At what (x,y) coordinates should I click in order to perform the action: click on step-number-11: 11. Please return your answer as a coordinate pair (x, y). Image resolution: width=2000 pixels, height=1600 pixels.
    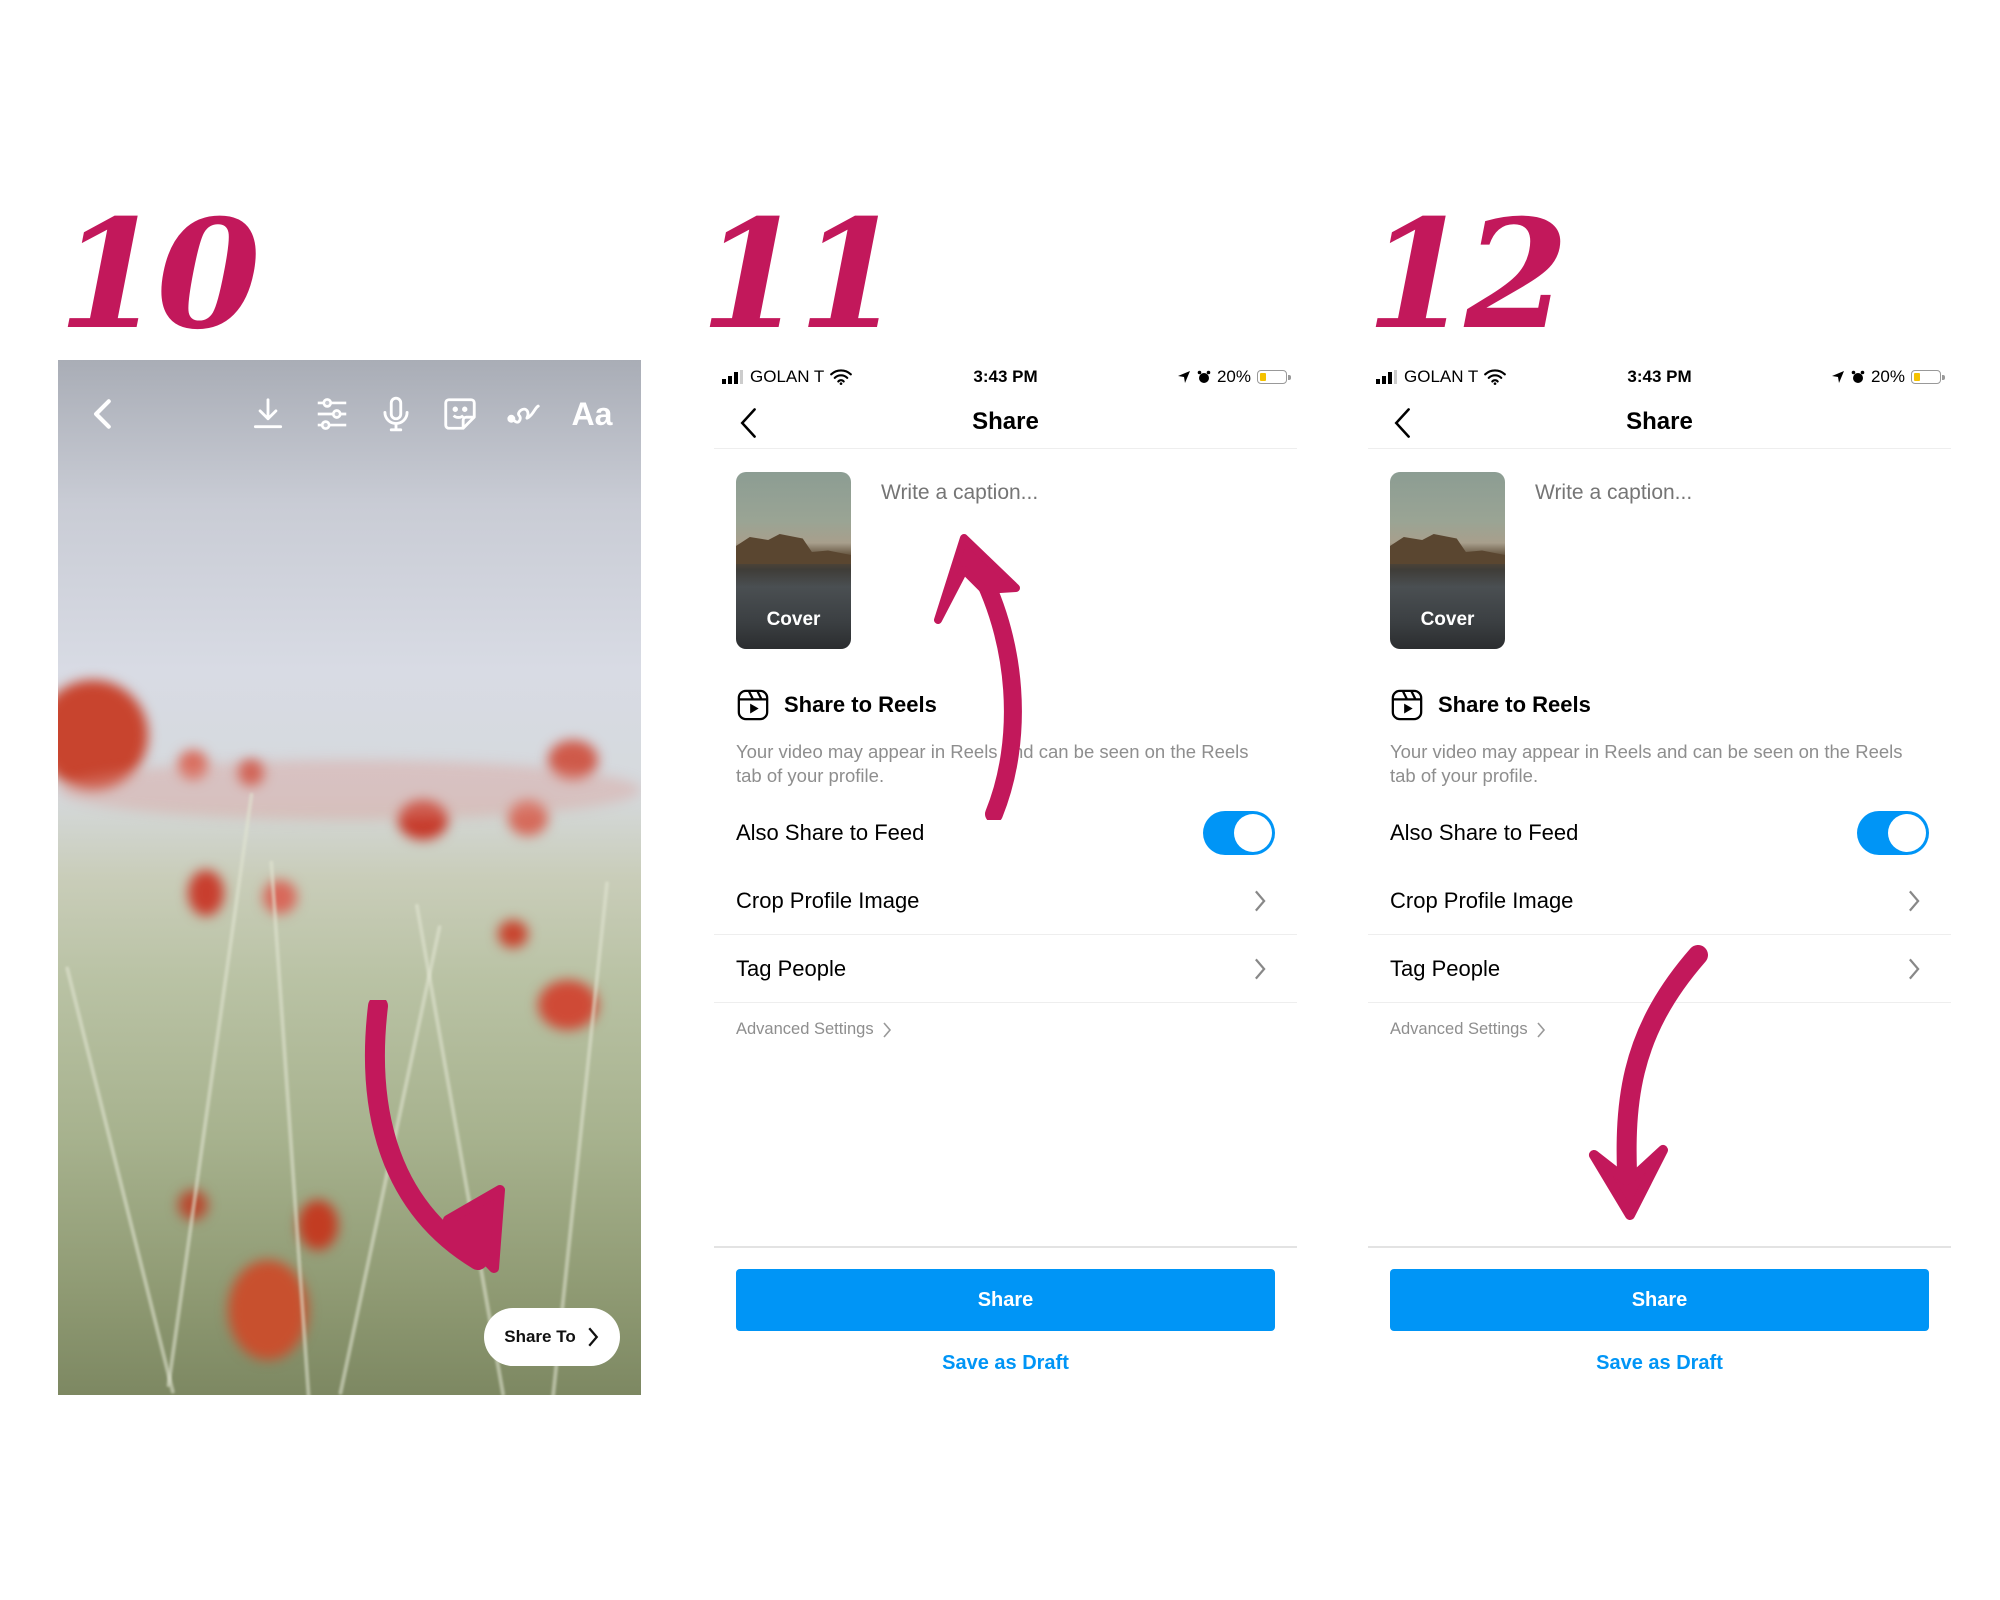
    Looking at the image, I should click on (801, 275).